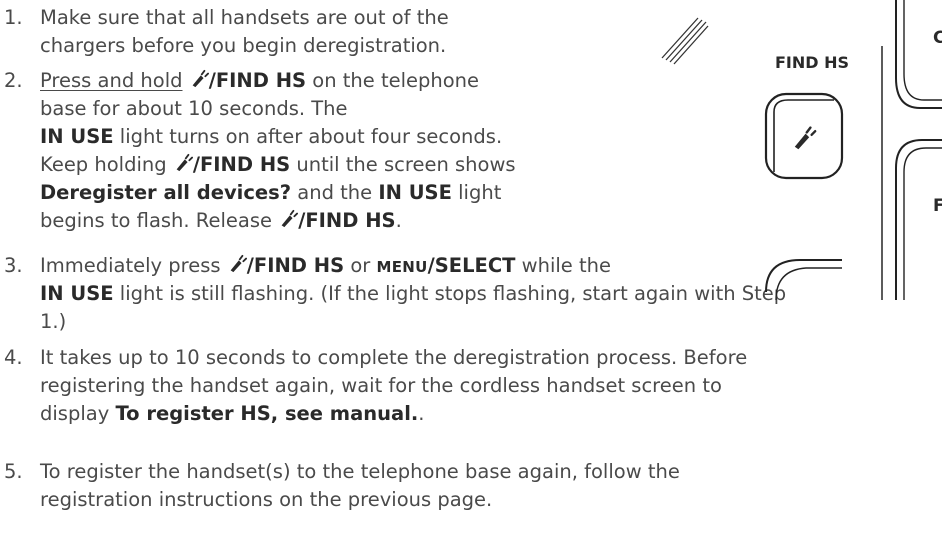 The height and width of the screenshot is (546, 942). What do you see at coordinates (393, 80) in the screenshot?
I see `step-text: on the telephone` at bounding box center [393, 80].